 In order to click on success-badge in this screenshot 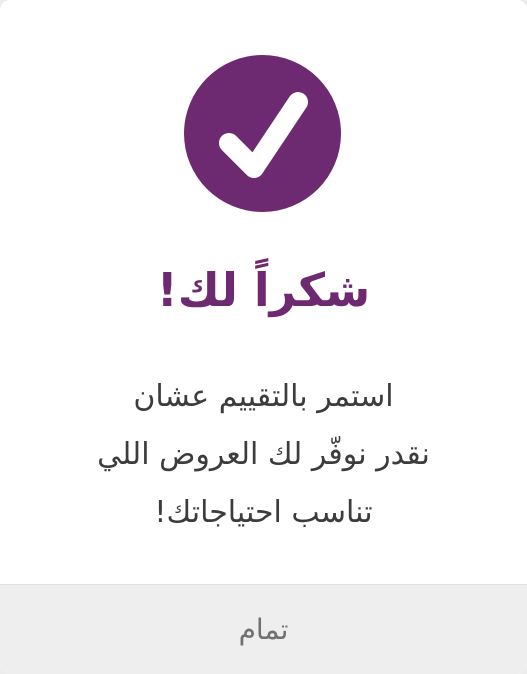, I will do `click(262, 133)`.